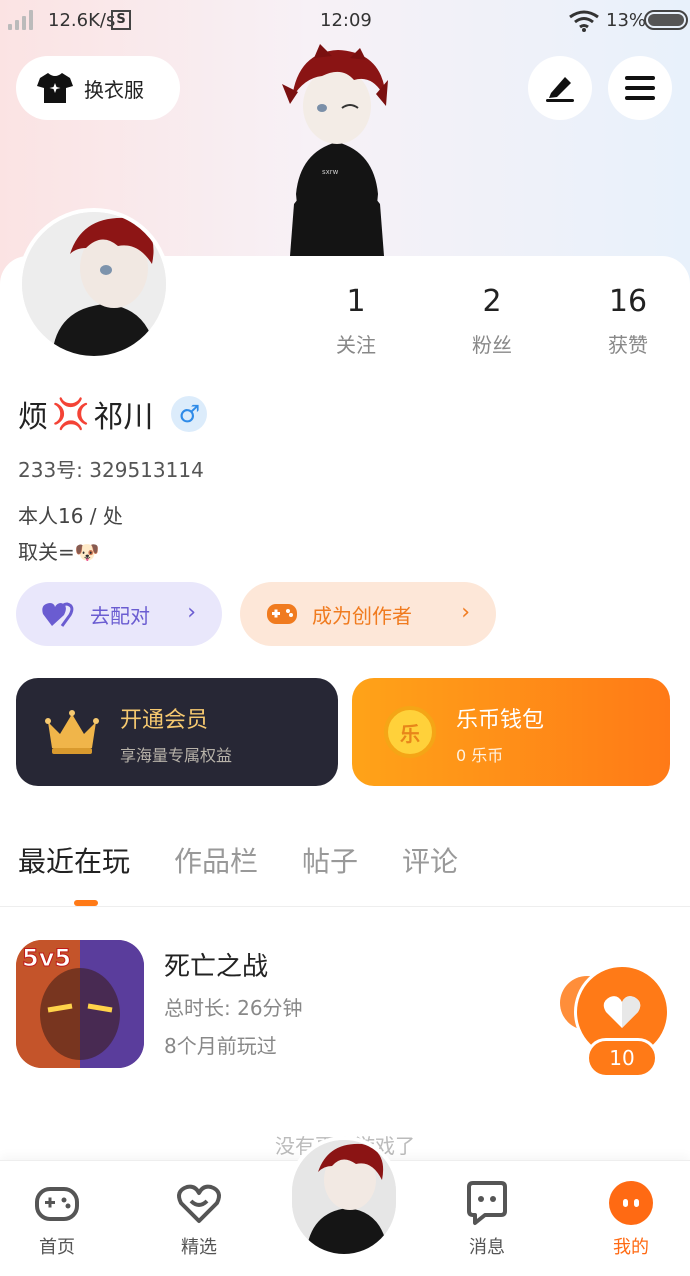  What do you see at coordinates (492, 321) in the screenshot?
I see `stat-followers: 2 粉丝` at bounding box center [492, 321].